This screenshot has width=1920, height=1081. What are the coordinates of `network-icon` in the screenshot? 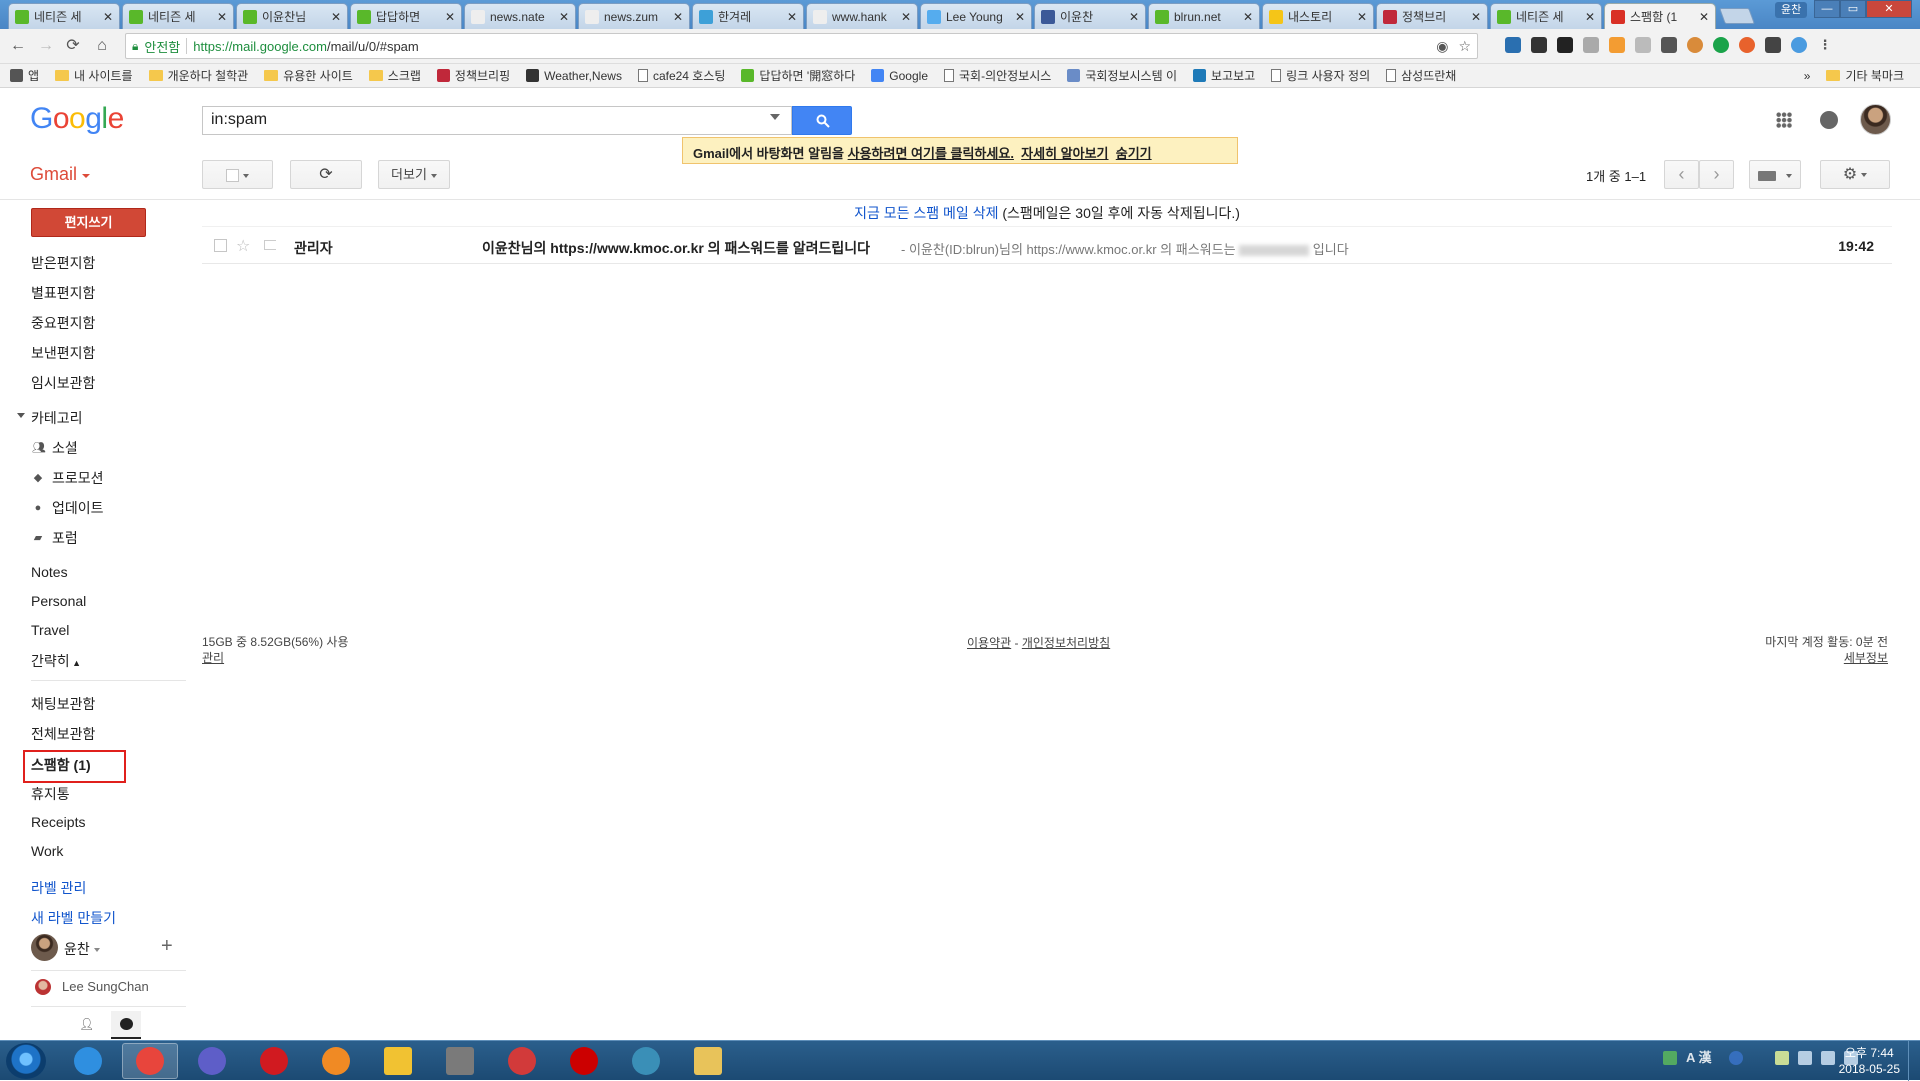 It's located at (1828, 1058).